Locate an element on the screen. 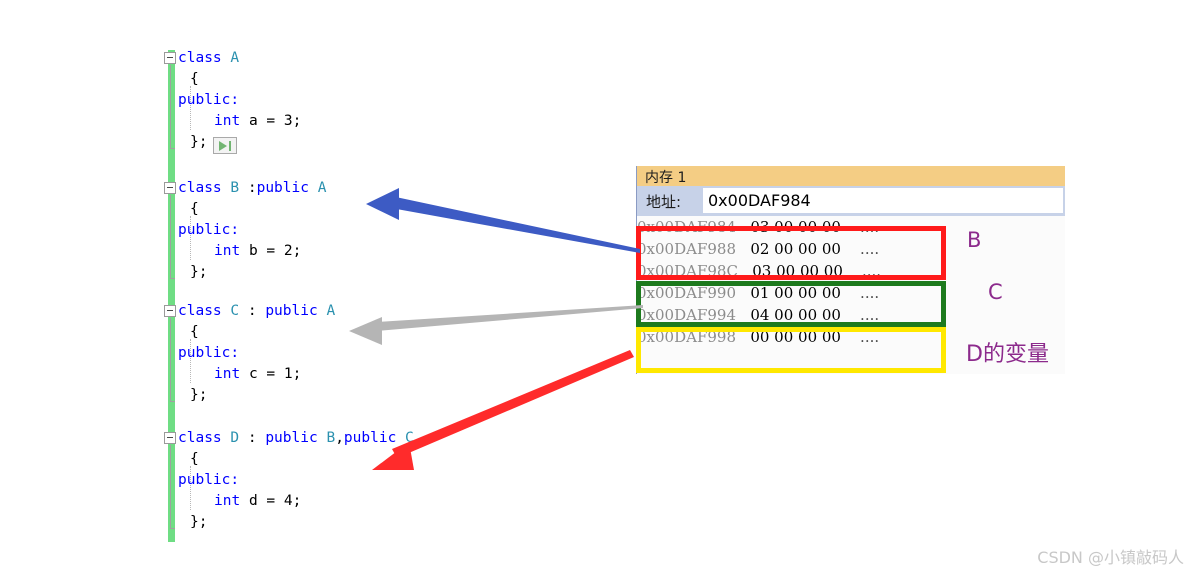  annotation-label-c: C is located at coordinates (995, 292).